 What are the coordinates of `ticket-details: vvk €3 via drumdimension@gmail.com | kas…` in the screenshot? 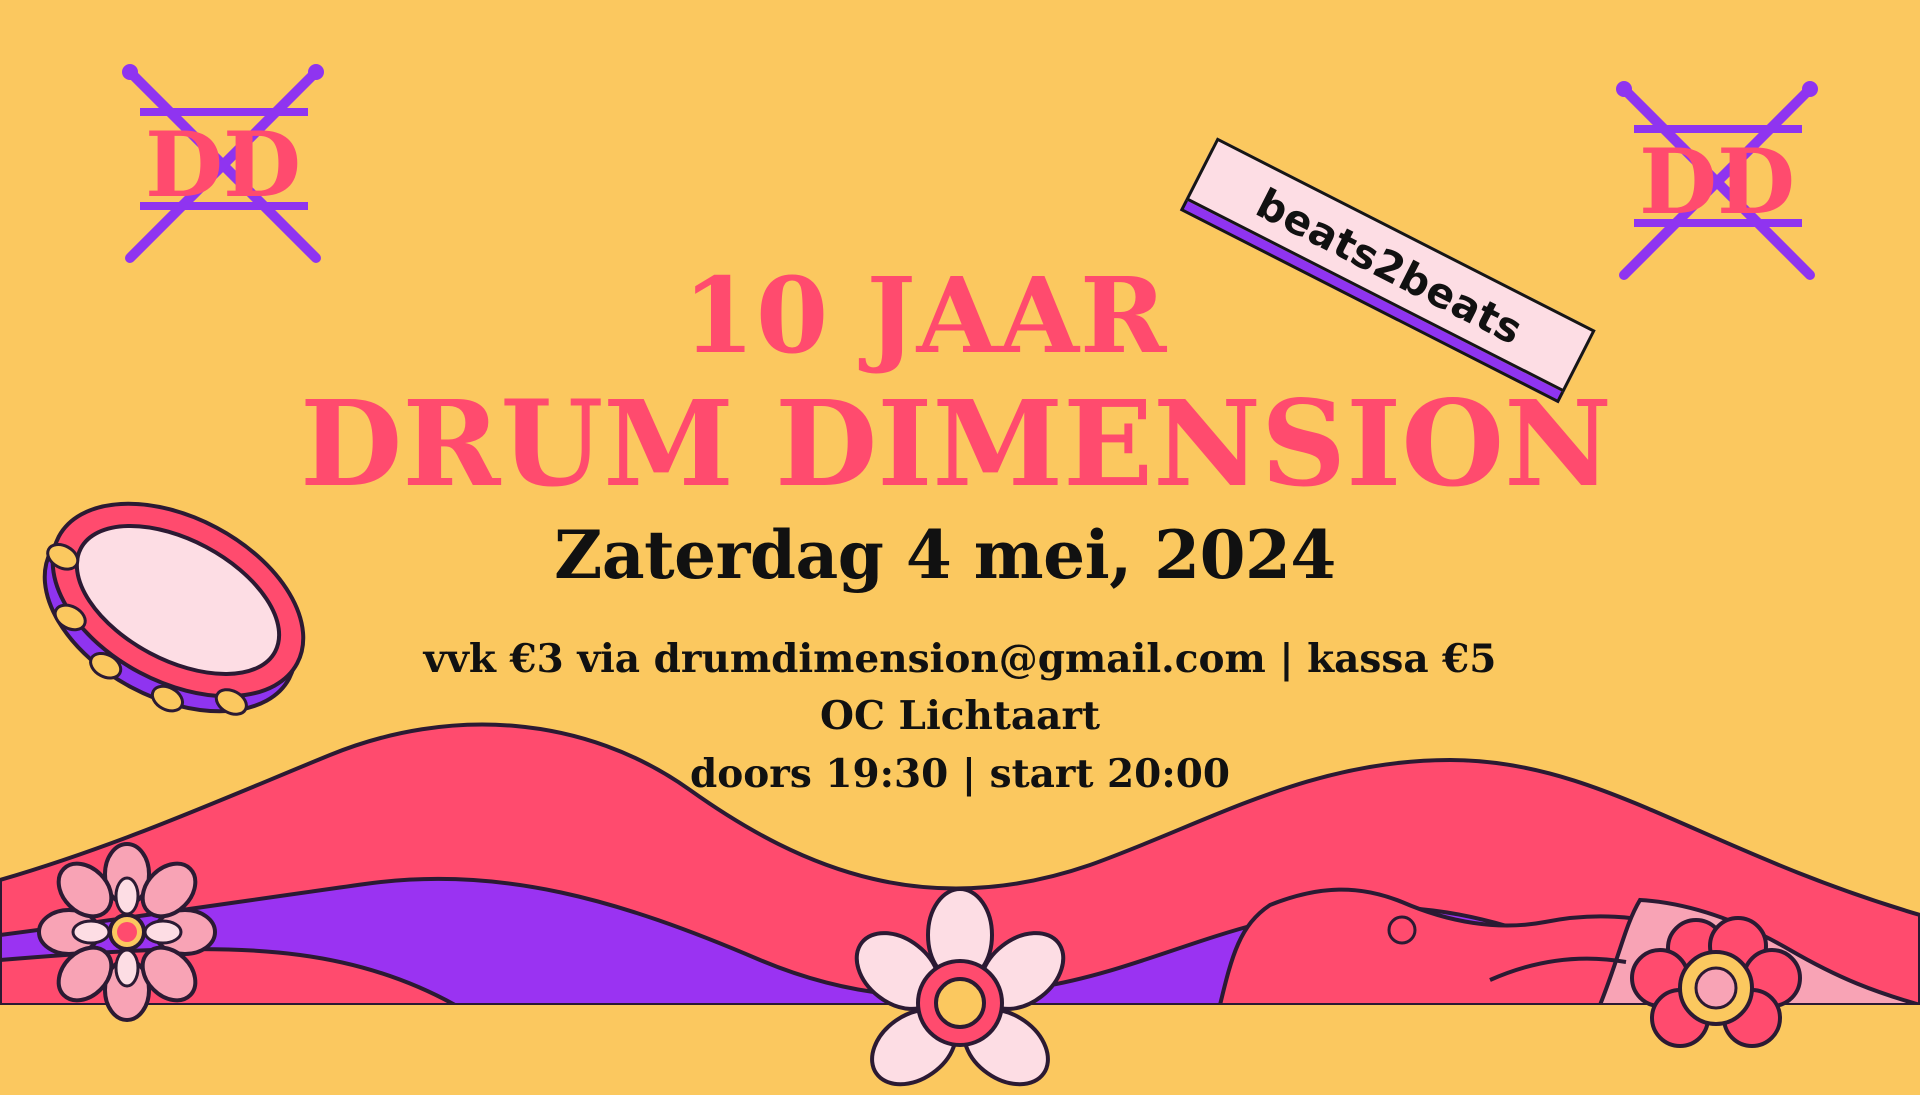 It's located at (960, 659).